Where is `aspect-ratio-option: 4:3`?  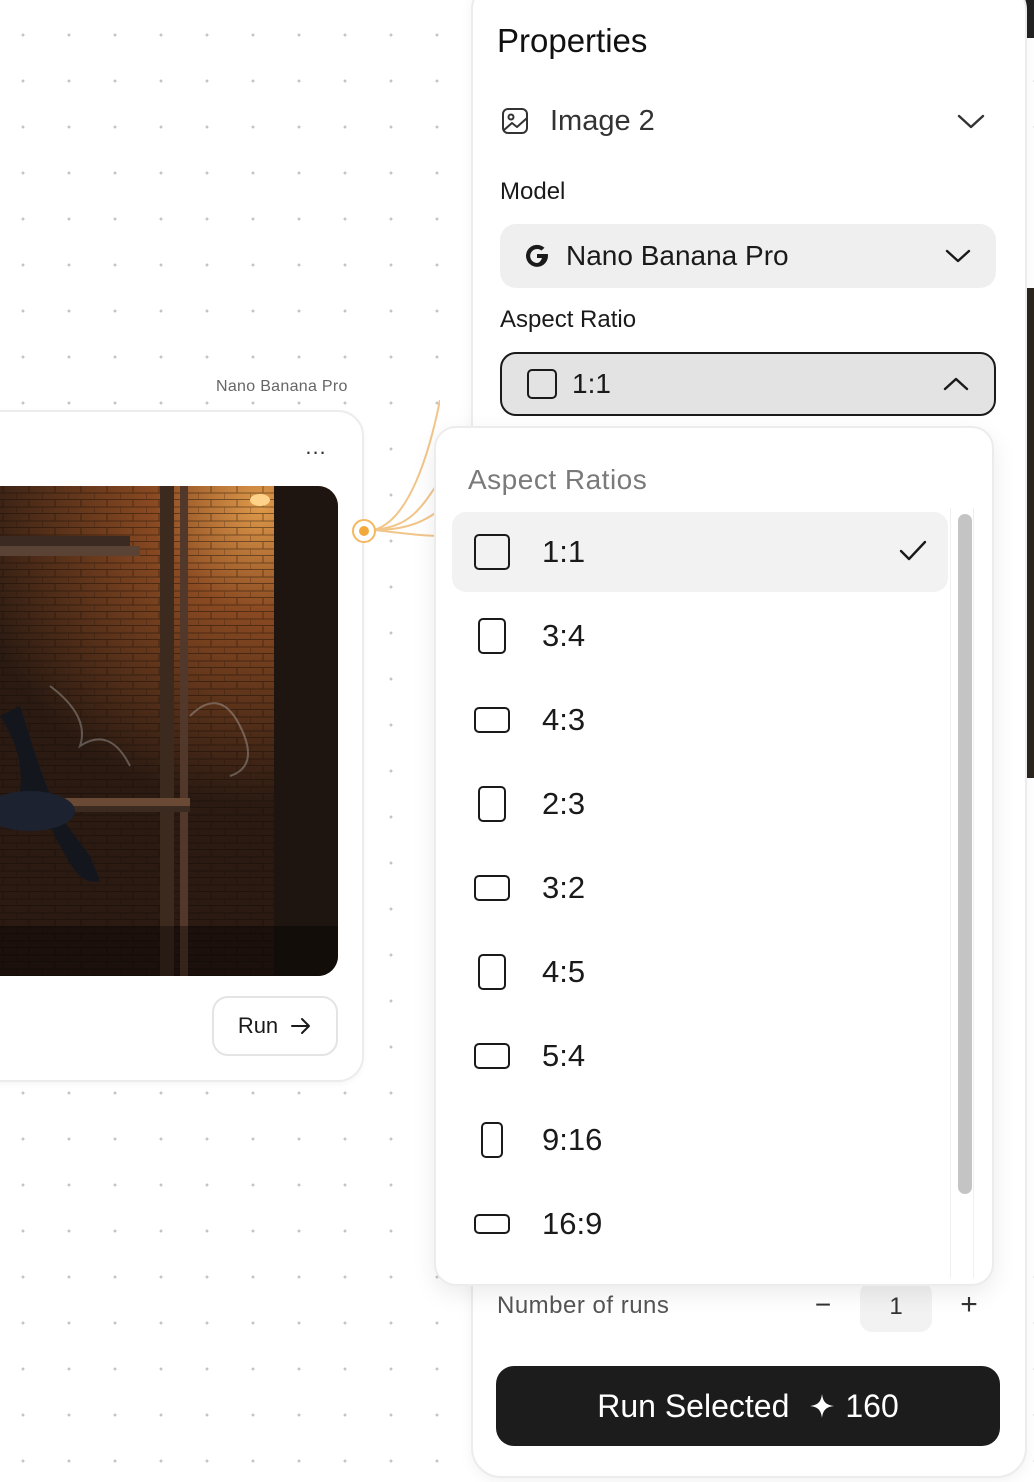
aspect-ratio-option: 4:3 is located at coordinates (700, 720).